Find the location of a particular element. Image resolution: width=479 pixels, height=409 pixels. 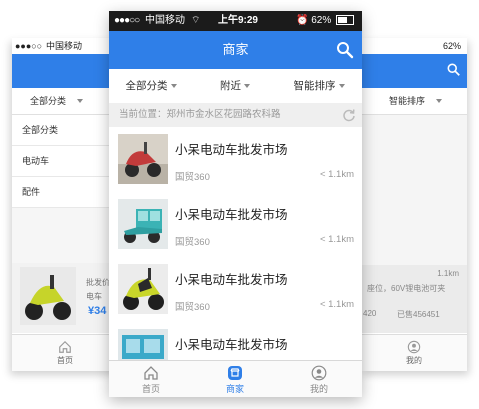

right-product-card: 1.1km 座位，60V锂电池可夹 420 已售456451 is located at coordinates (414, 299).